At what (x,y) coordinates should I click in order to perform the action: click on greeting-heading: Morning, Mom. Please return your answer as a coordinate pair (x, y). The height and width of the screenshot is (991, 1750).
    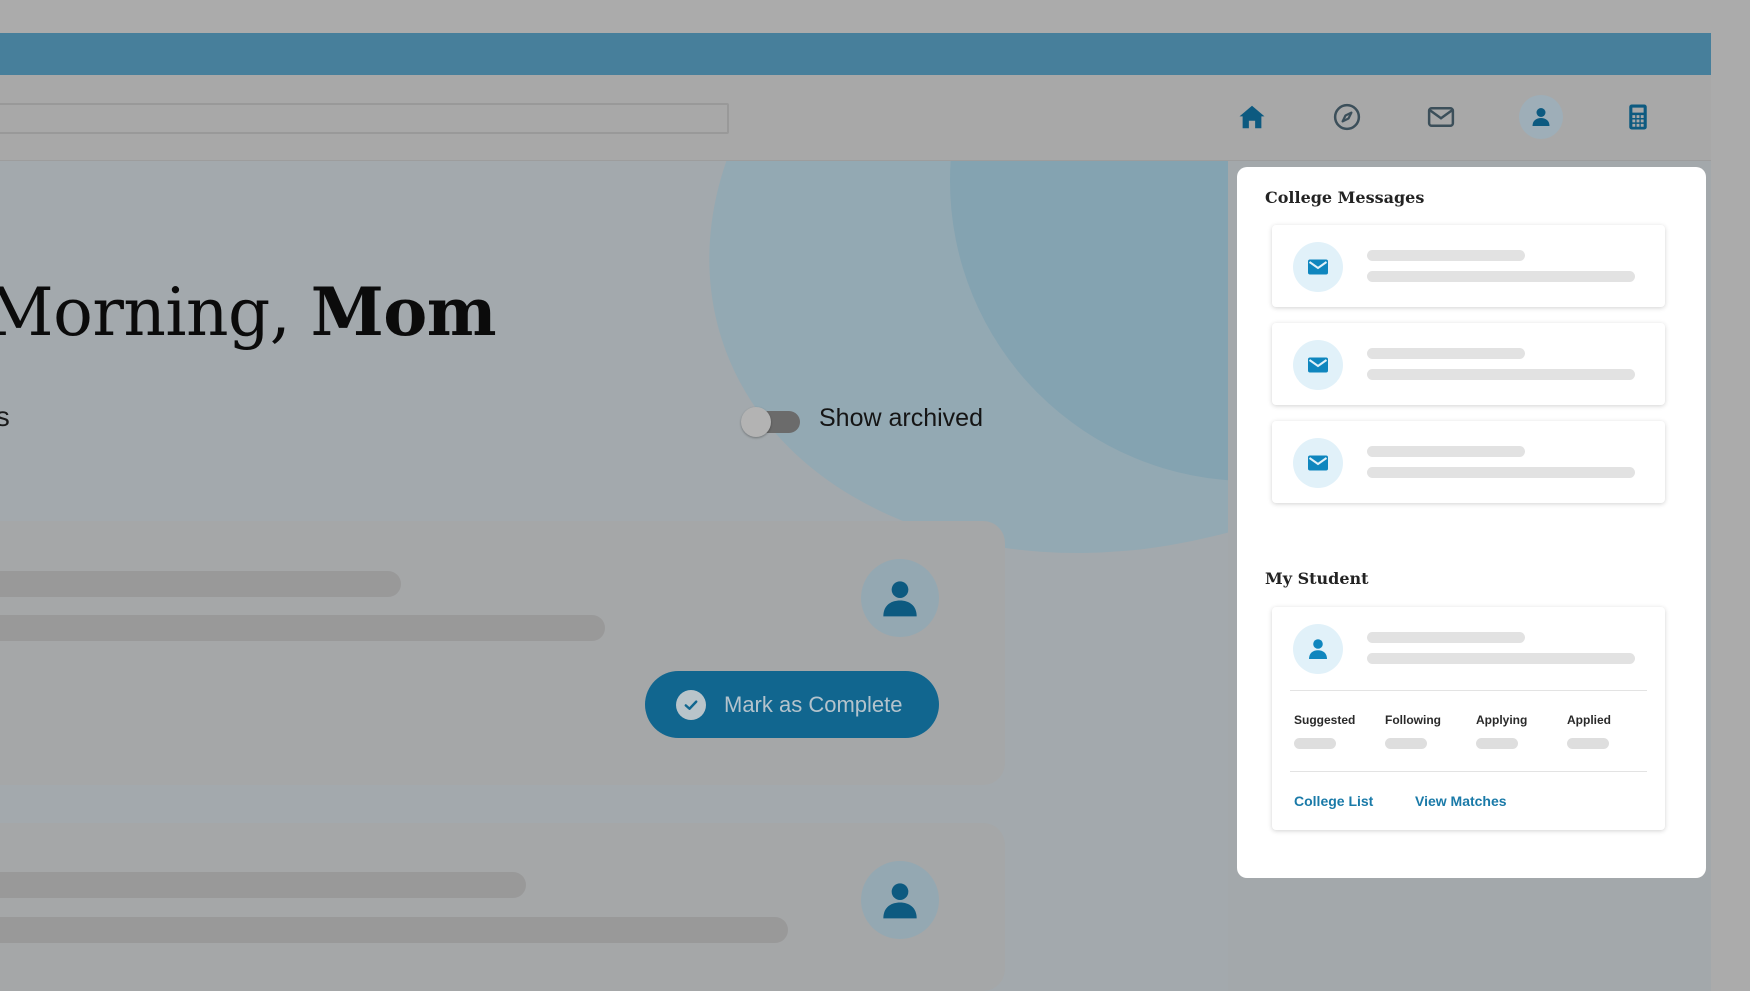
    Looking at the image, I should click on (248, 312).